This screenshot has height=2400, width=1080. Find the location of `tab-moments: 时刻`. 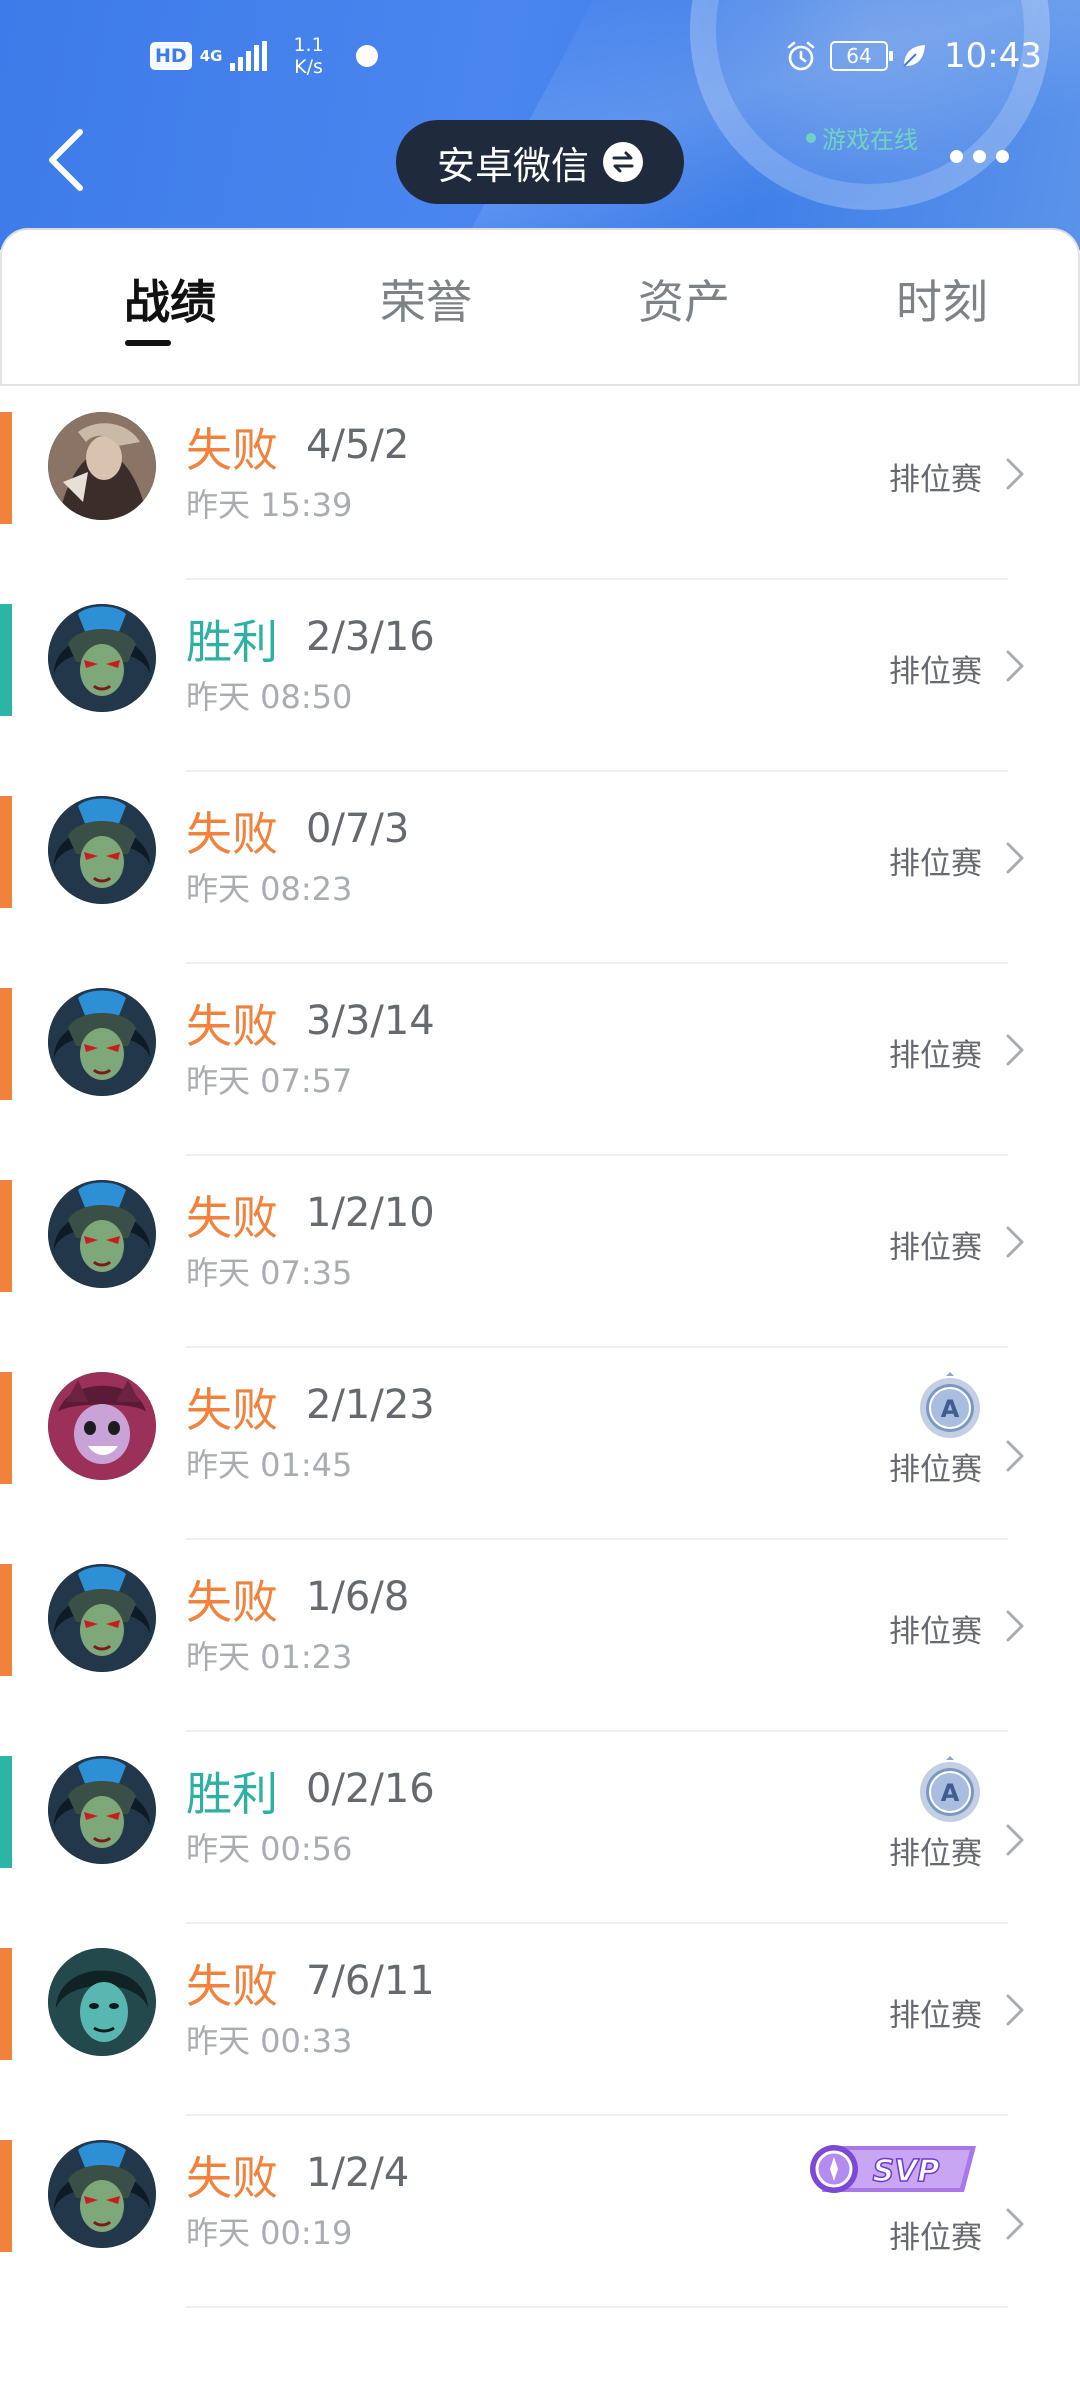

tab-moments: 时刻 is located at coordinates (942, 299).